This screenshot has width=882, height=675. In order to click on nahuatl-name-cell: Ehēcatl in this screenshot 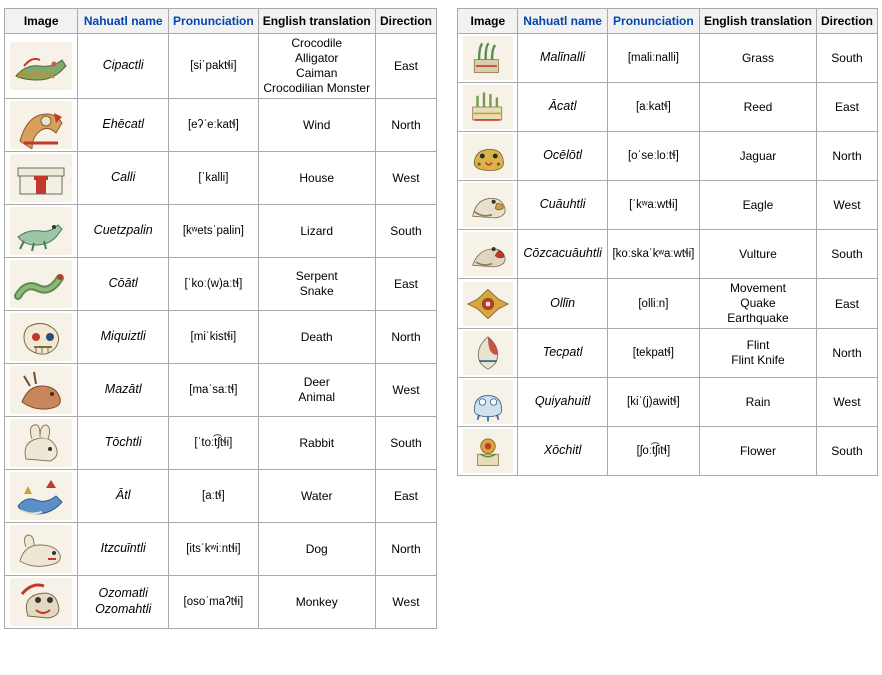, I will do `click(123, 125)`.